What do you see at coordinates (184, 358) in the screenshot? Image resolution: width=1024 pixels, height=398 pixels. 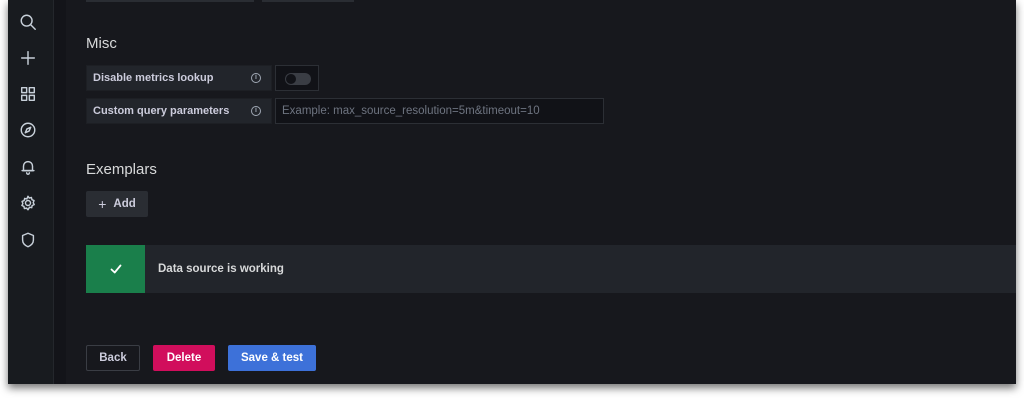 I see `delete-button: Delete` at bounding box center [184, 358].